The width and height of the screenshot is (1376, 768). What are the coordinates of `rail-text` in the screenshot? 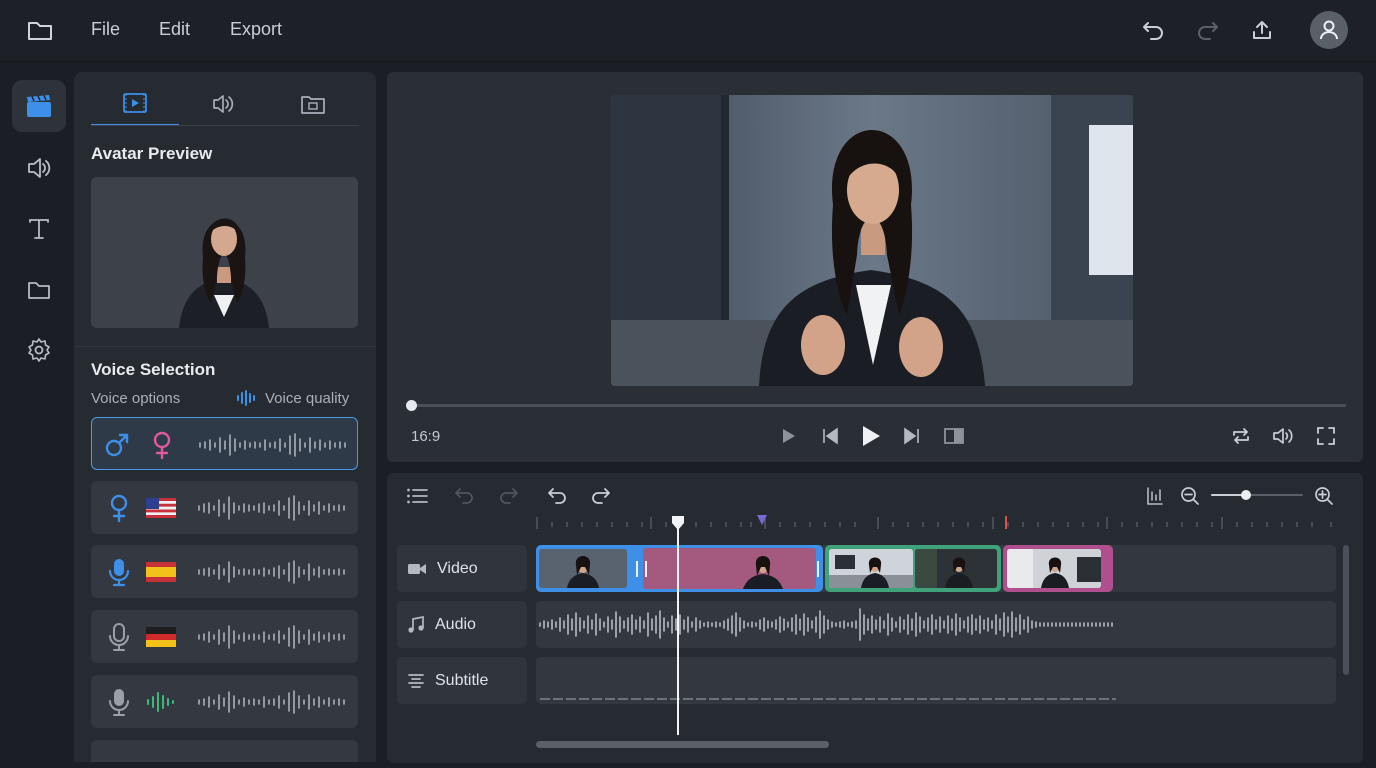 It's located at (39, 229).